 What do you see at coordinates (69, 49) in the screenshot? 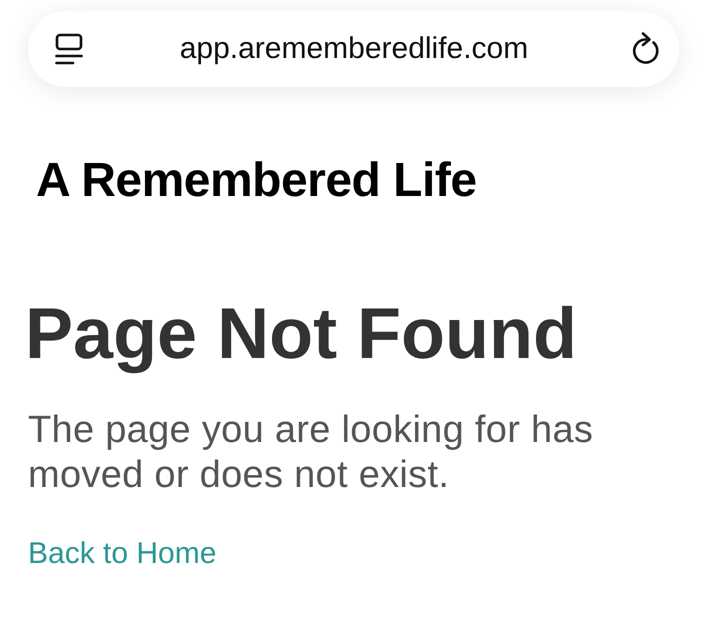
I see `page-lines-icon` at bounding box center [69, 49].